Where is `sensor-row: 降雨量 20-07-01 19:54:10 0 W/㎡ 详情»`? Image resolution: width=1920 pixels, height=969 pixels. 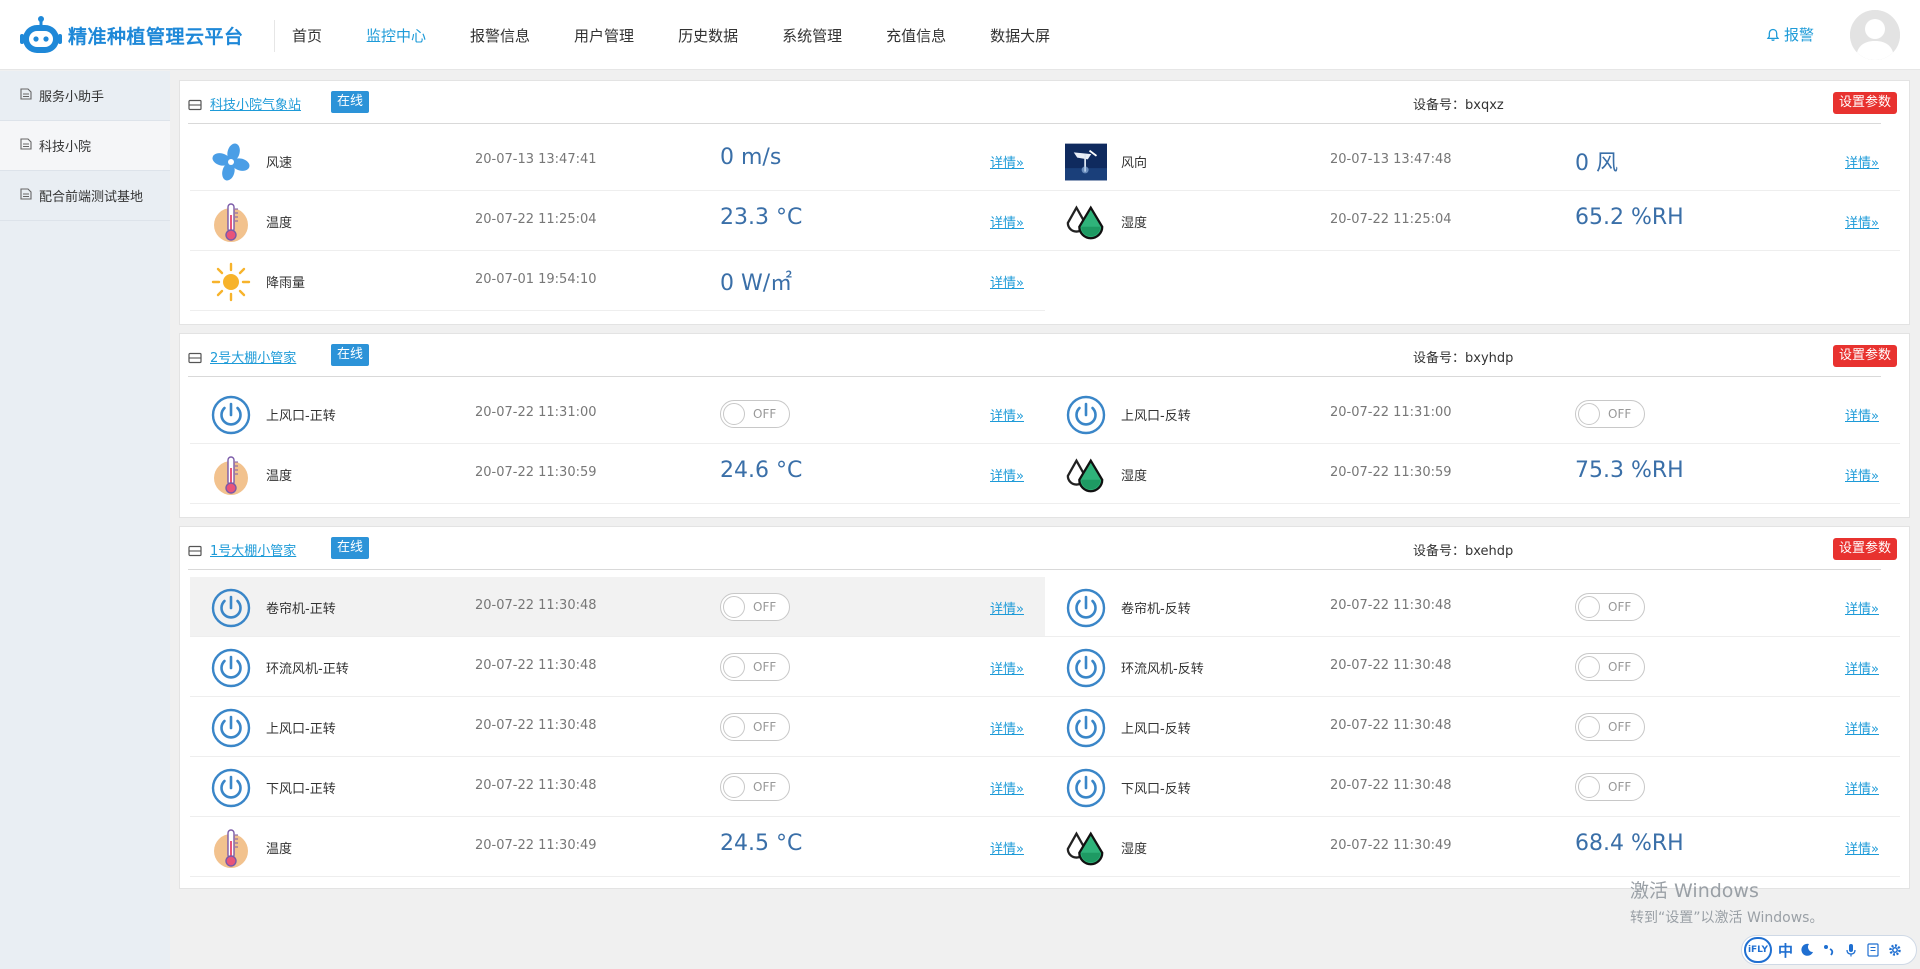 sensor-row: 降雨量 20-07-01 19:54:10 0 W/㎡ 详情» is located at coordinates (617, 281).